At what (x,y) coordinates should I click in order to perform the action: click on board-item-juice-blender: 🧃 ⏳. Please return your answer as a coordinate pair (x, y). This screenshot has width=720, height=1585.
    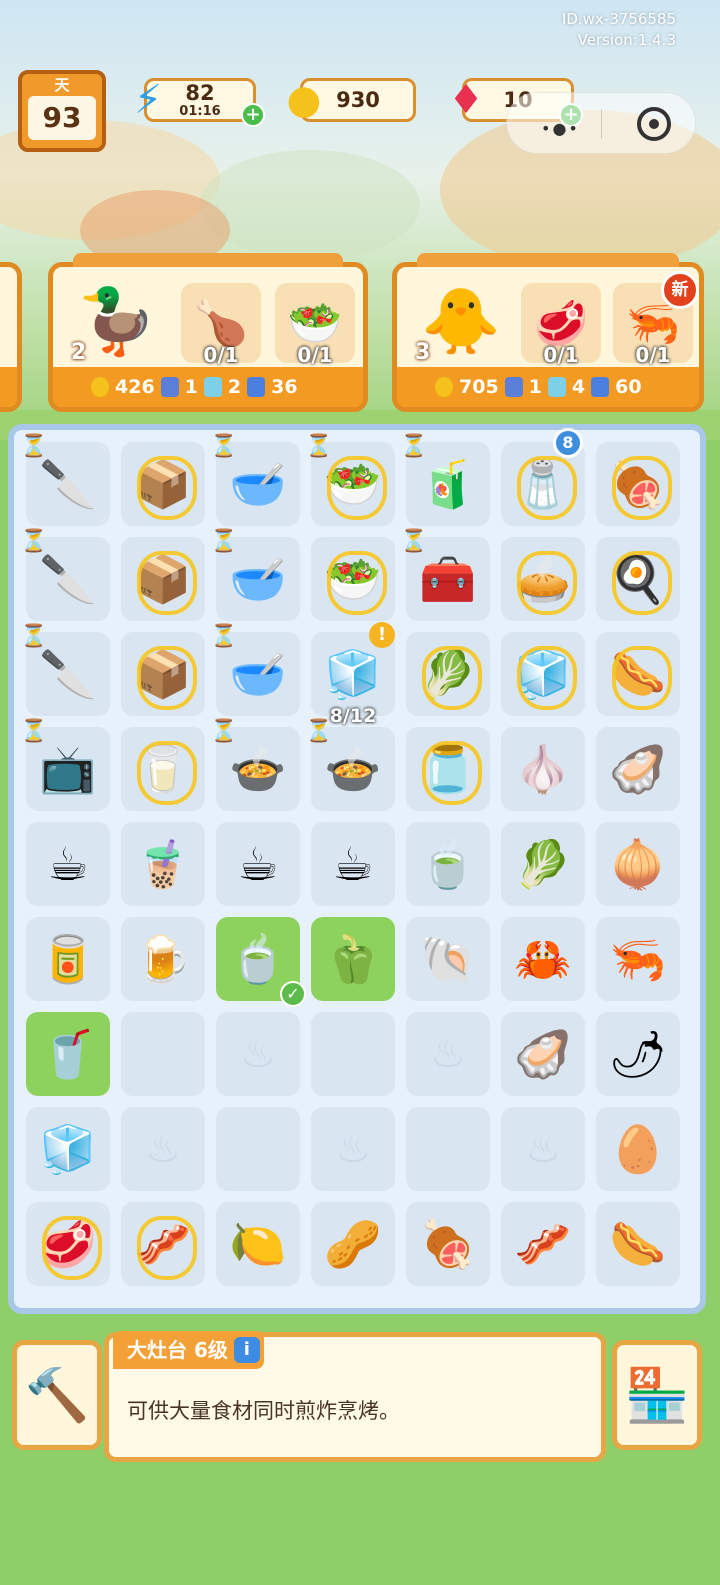
    Looking at the image, I should click on (445, 480).